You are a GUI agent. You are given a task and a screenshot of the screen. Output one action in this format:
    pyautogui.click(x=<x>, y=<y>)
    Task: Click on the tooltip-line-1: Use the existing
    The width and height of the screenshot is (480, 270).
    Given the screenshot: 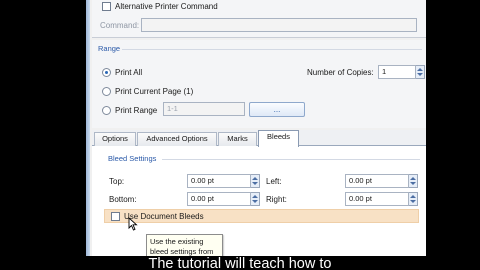 What is the action you would take?
    pyautogui.click(x=177, y=241)
    